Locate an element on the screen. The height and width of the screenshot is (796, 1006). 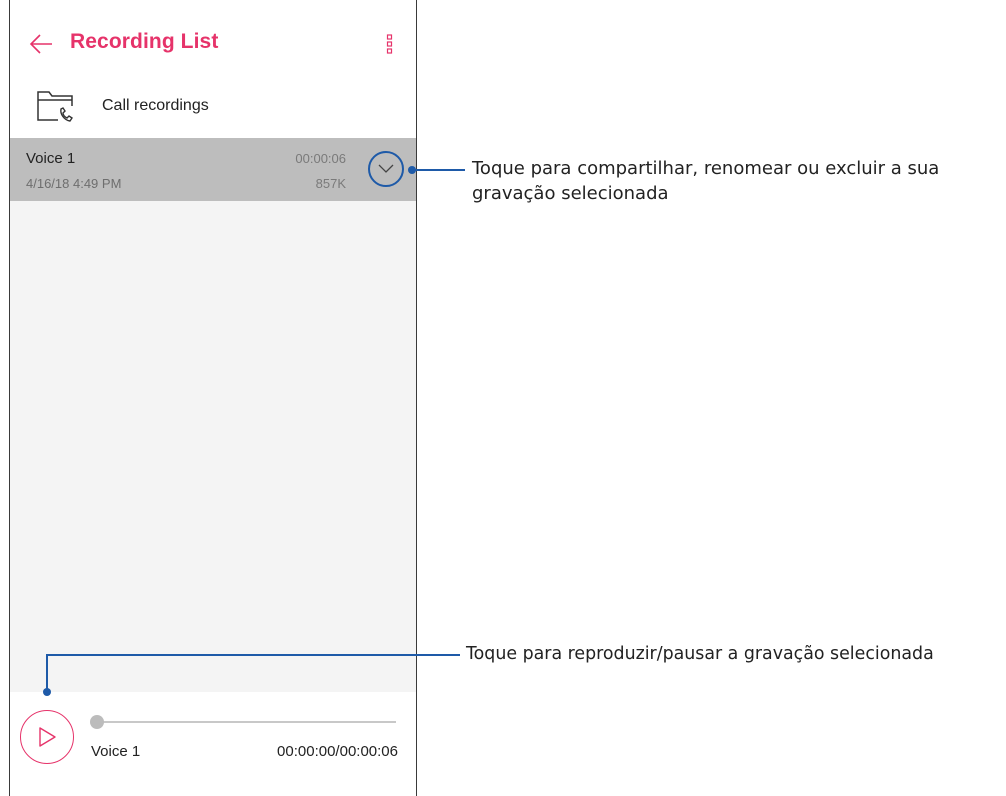
player-track-name: Voice 1 is located at coordinates (116, 751).